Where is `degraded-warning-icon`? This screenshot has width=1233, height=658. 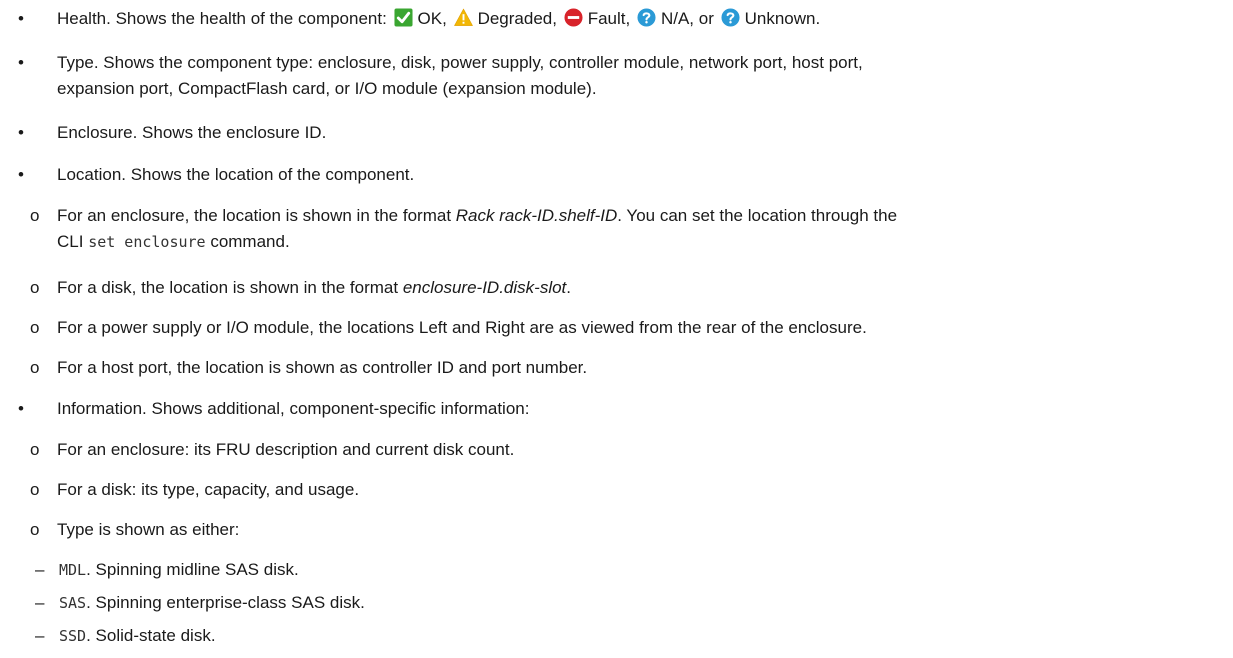
degraded-warning-icon is located at coordinates (463, 17).